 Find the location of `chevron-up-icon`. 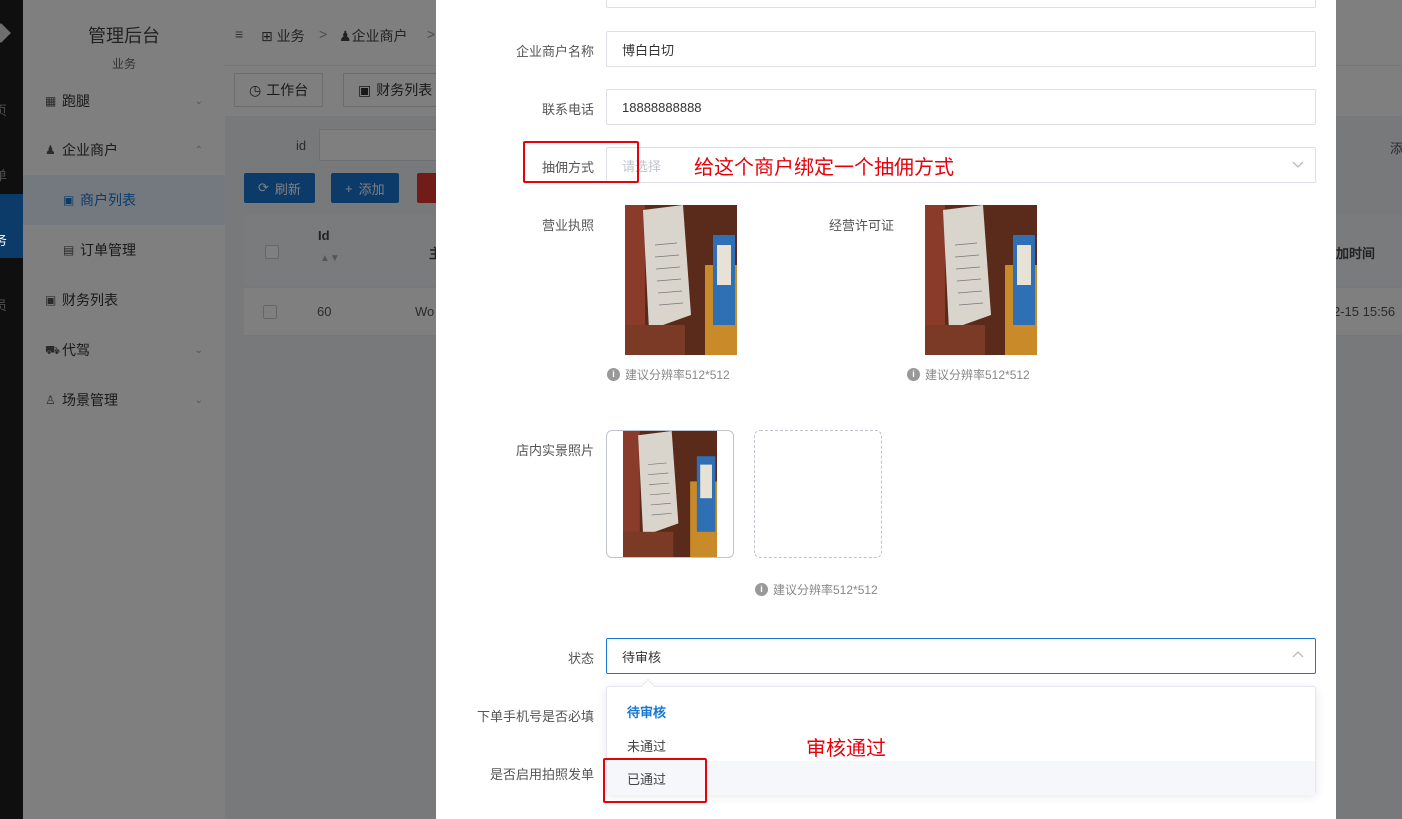

chevron-up-icon is located at coordinates (1298, 654).